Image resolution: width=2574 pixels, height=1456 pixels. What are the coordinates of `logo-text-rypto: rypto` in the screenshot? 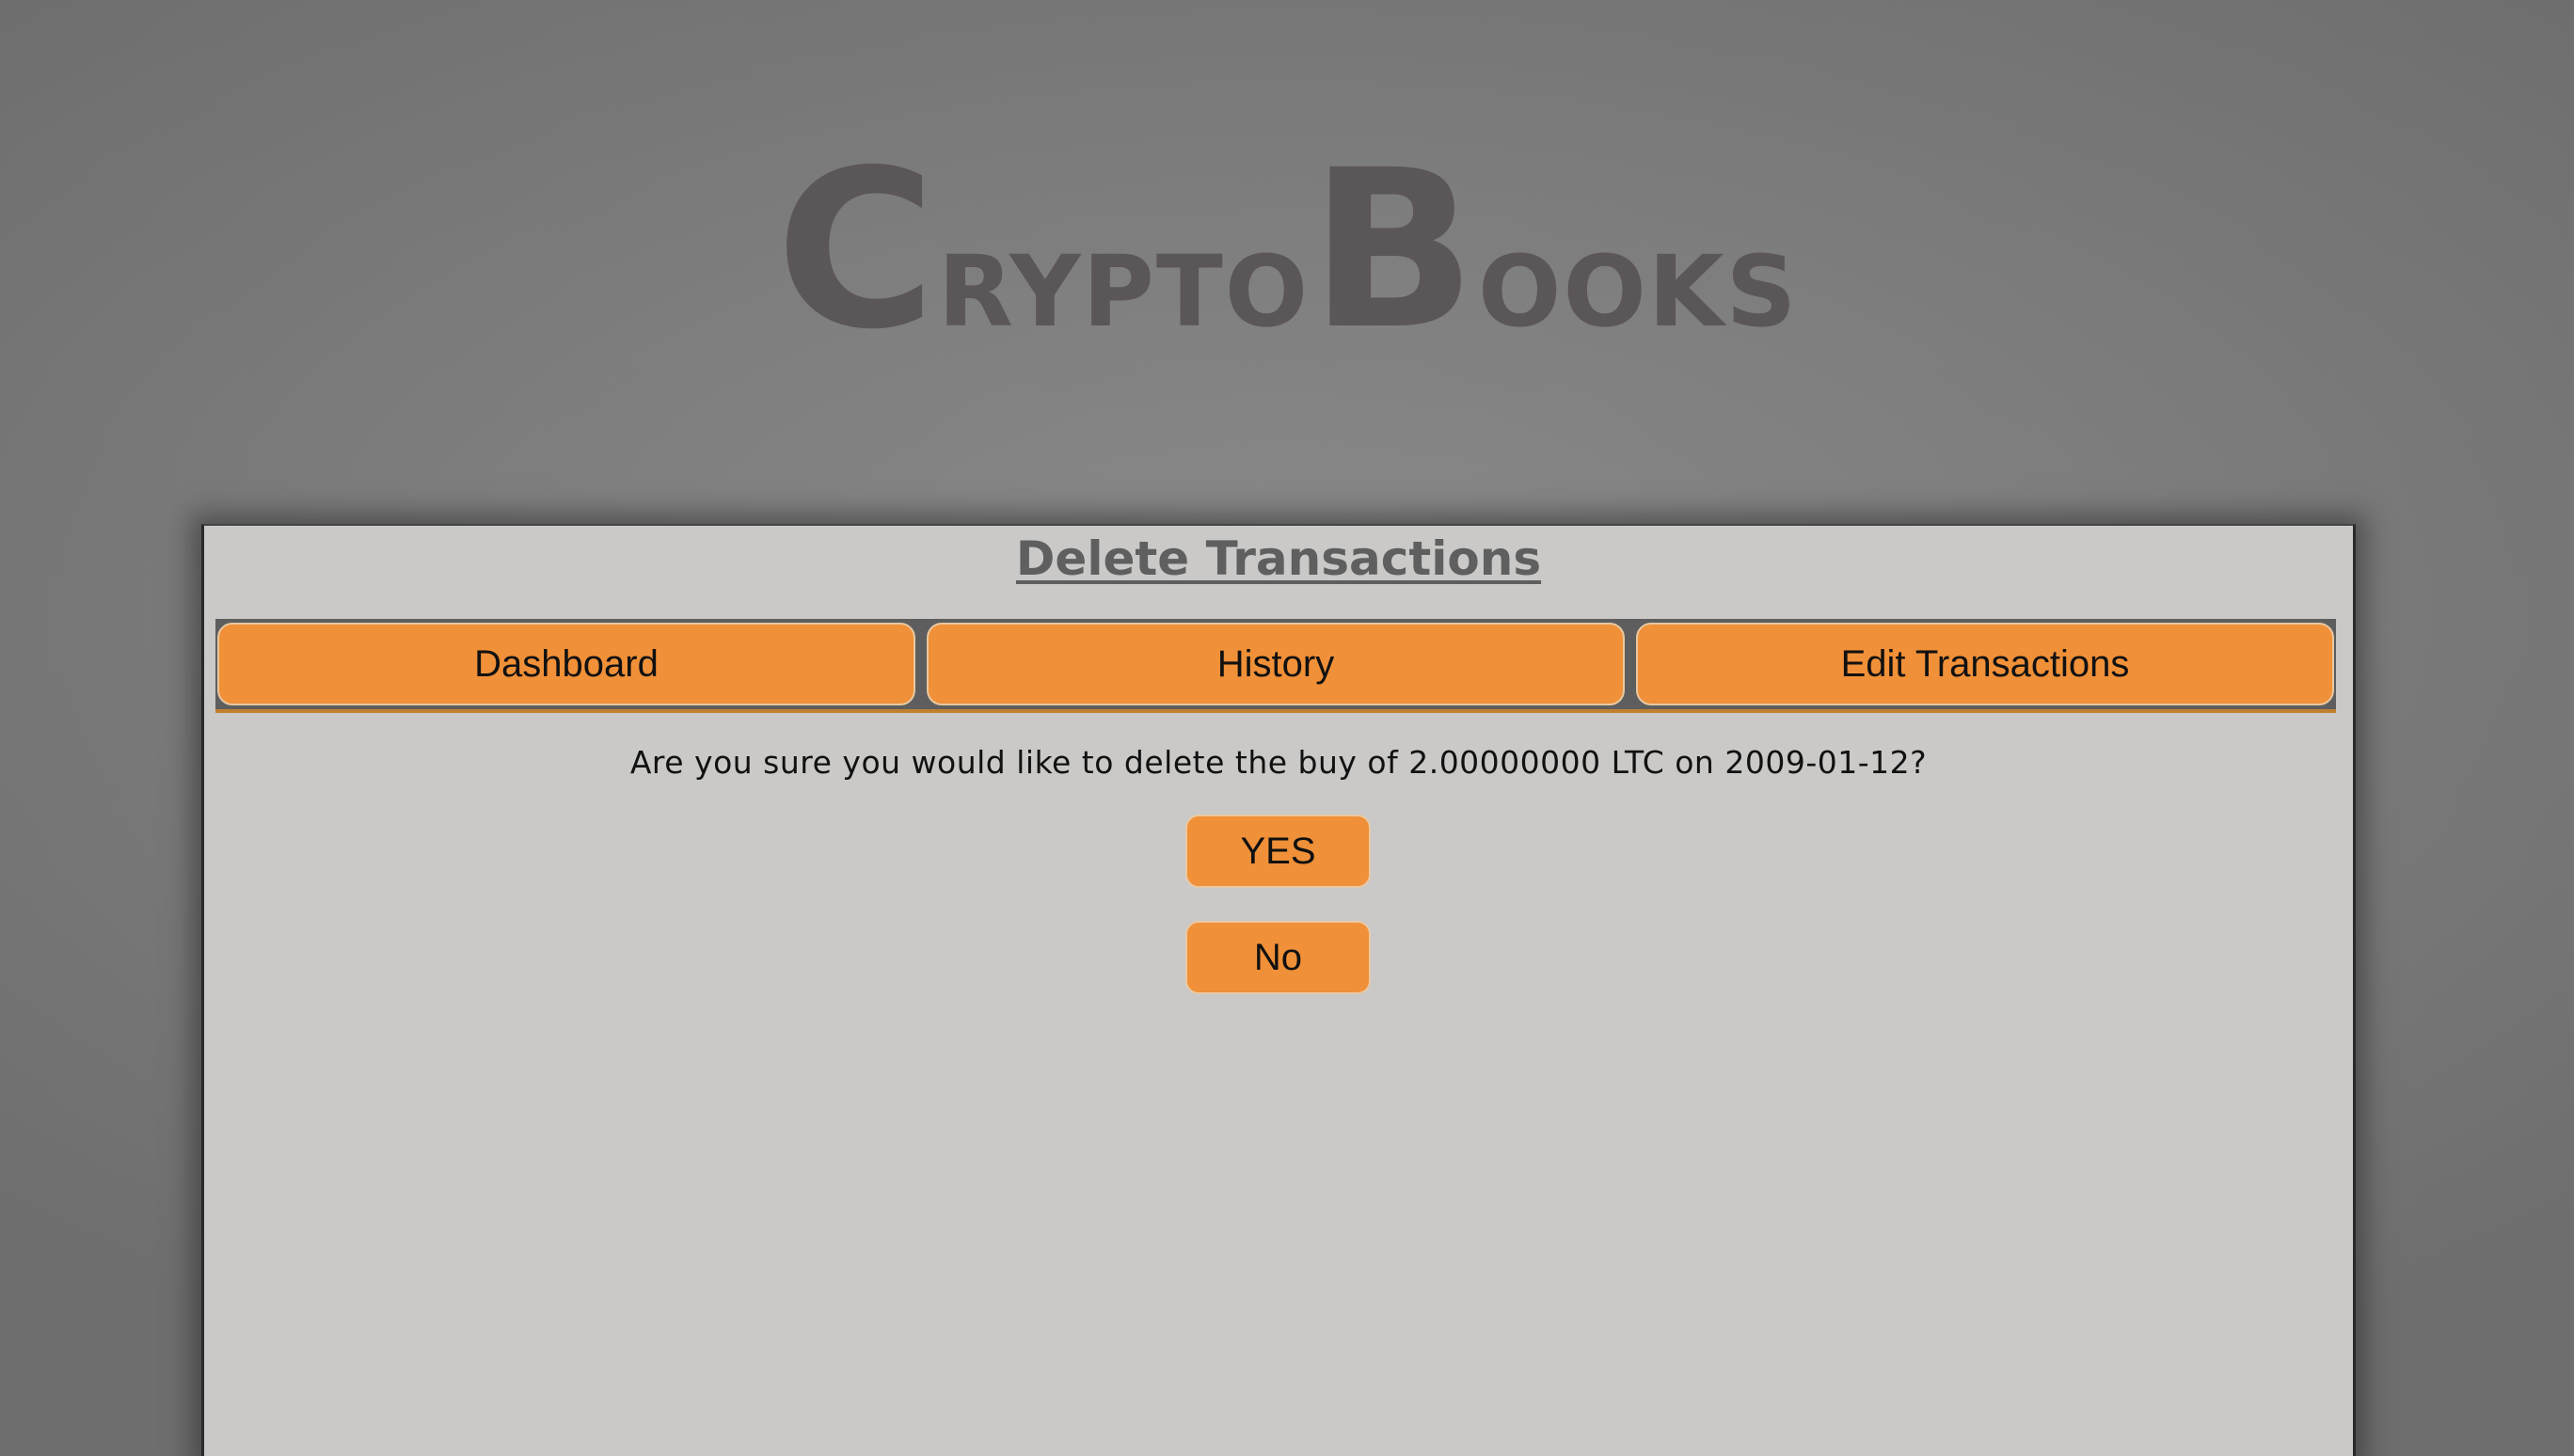 It's located at (1124, 277).